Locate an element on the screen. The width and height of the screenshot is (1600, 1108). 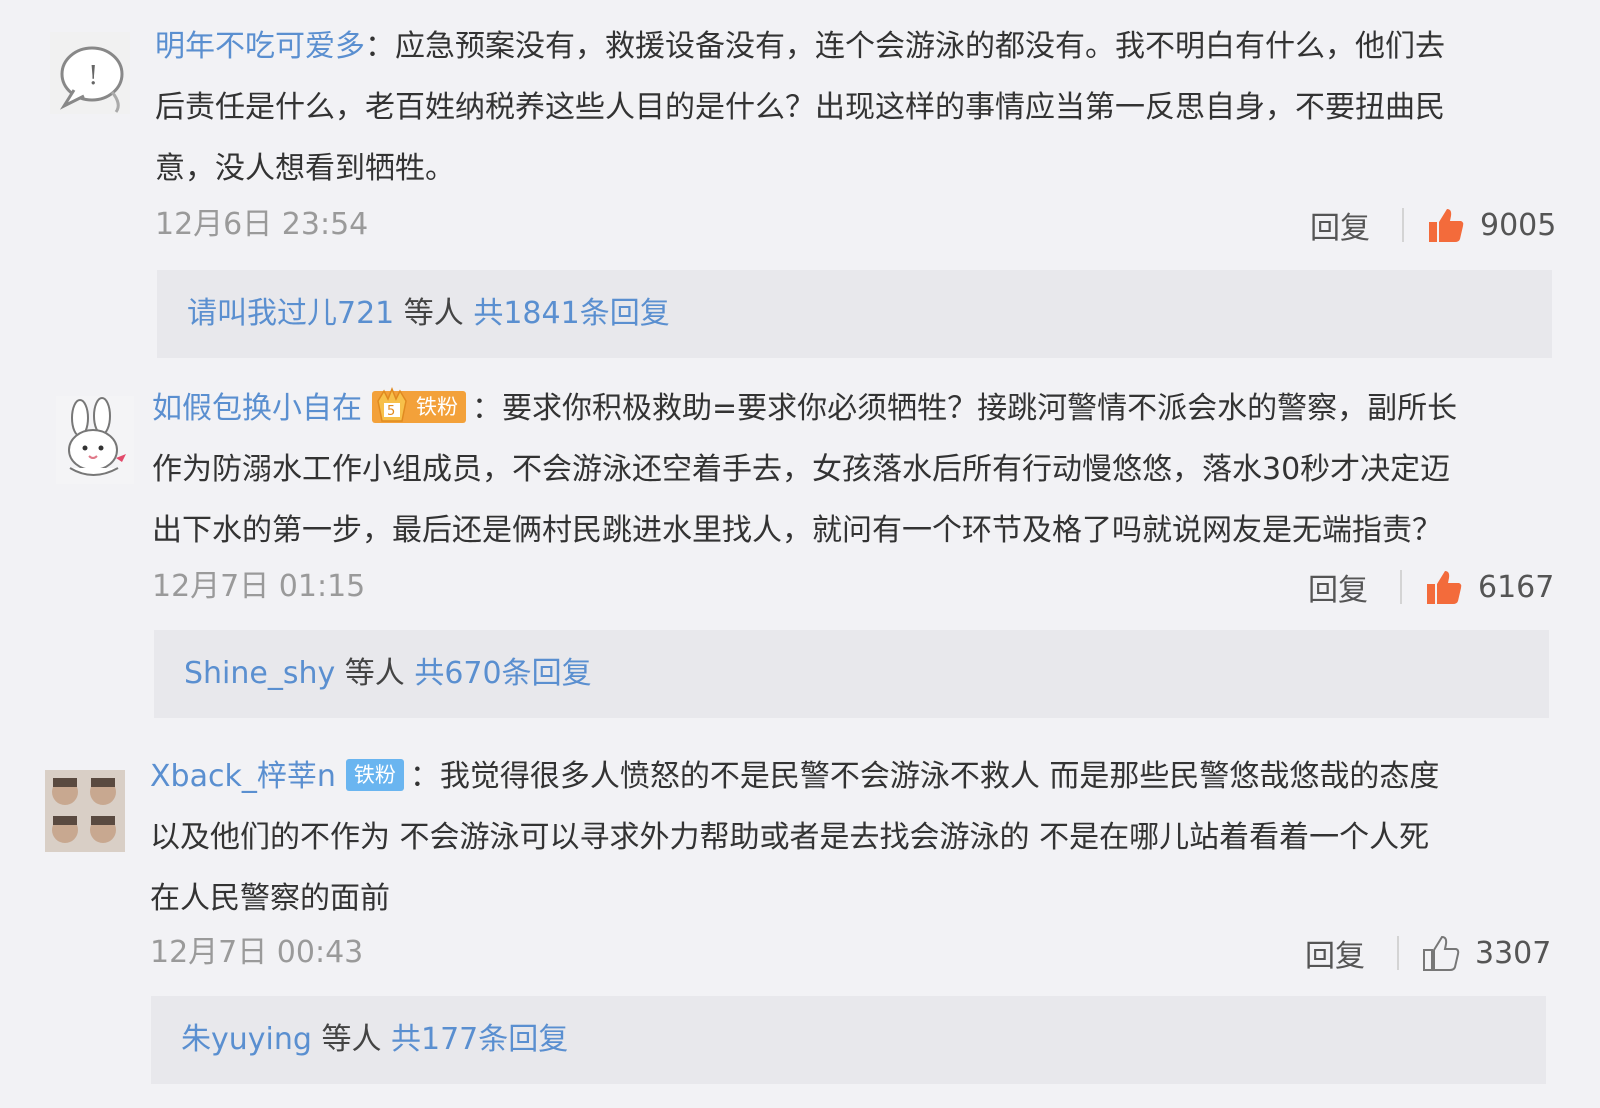
replies-summary: 朱yuying 等人 共177条回复 is located at coordinates (848, 1040).